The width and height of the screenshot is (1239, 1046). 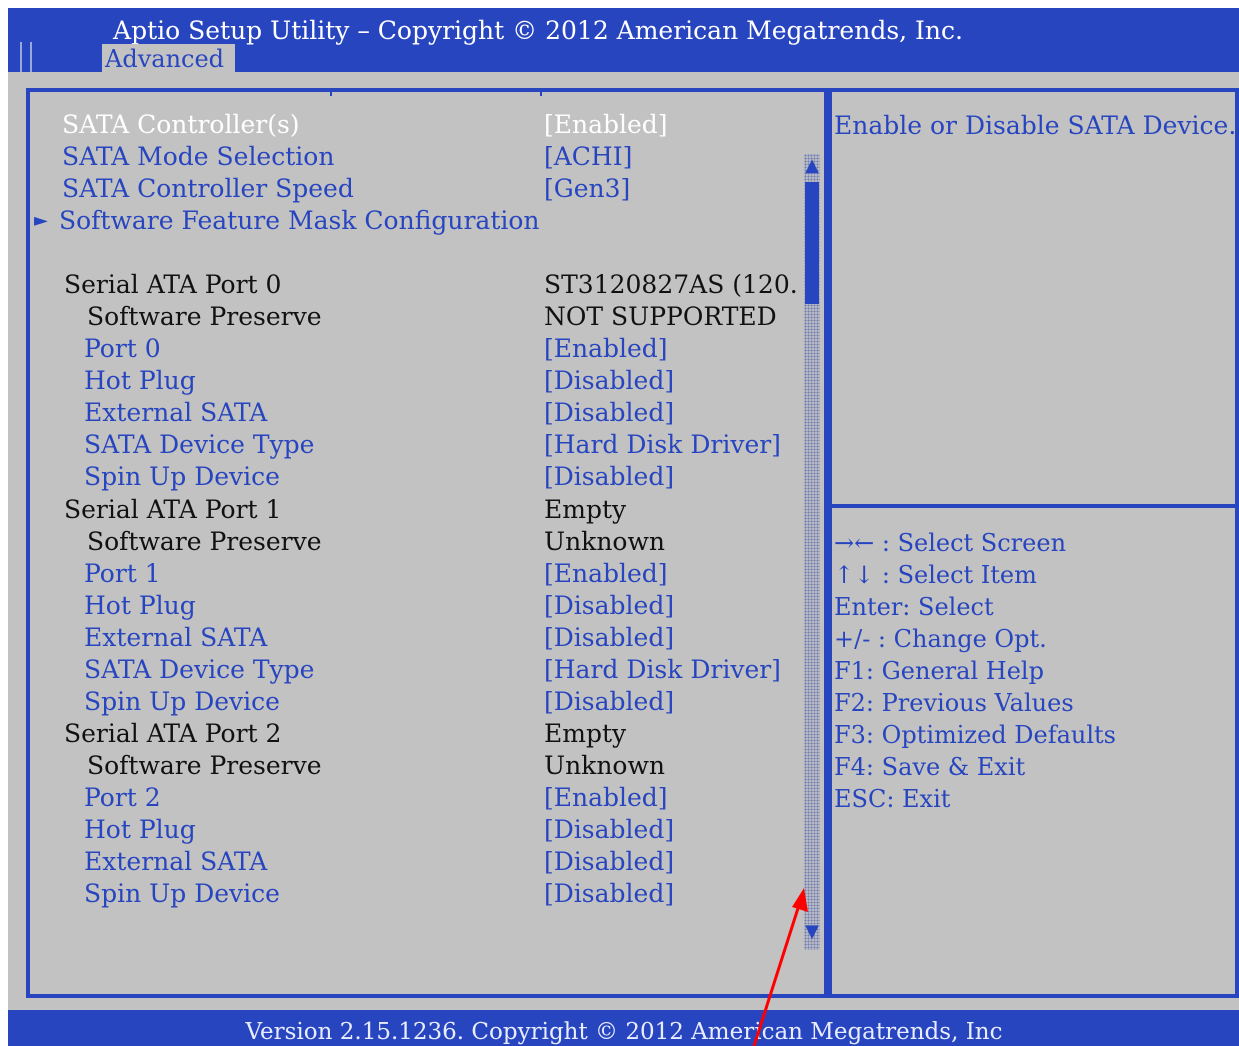 I want to click on setting-label: Port 0, so click(x=122, y=348).